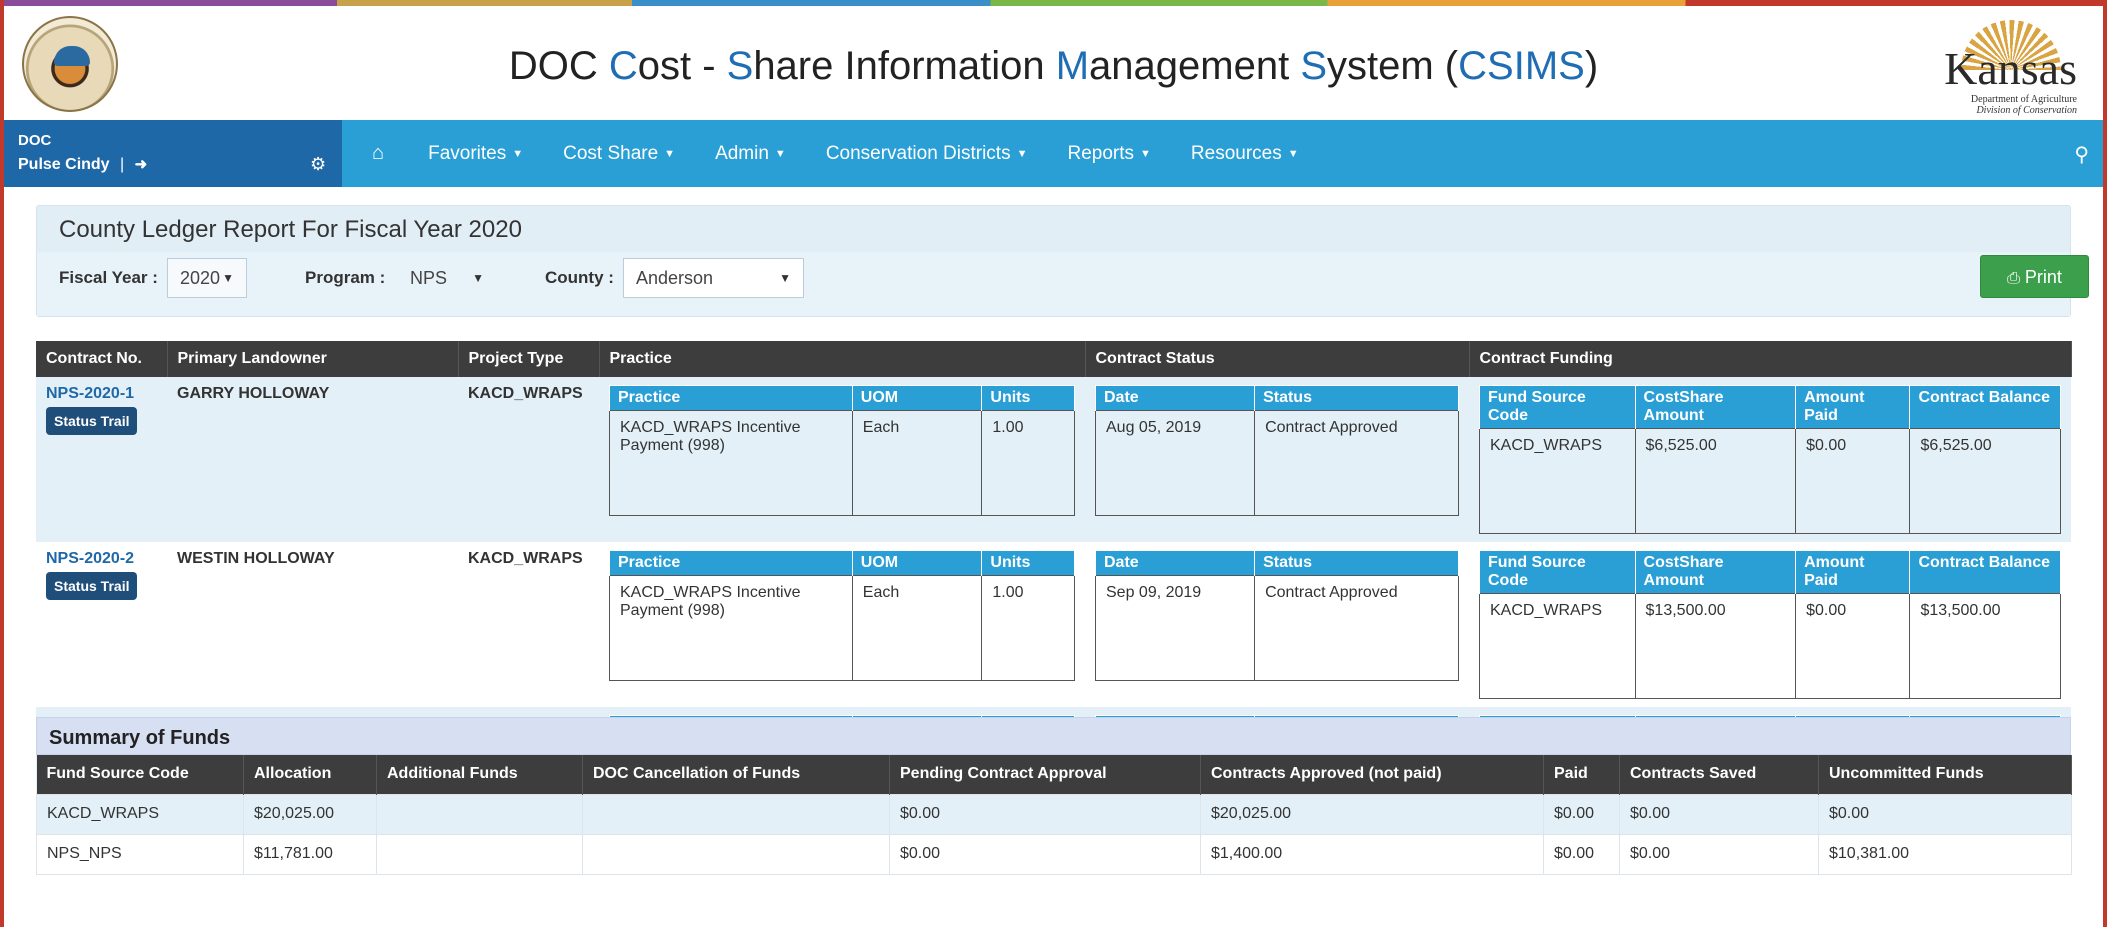 The width and height of the screenshot is (2107, 927). What do you see at coordinates (917, 463) in the screenshot?
I see `sub-cell: Each` at bounding box center [917, 463].